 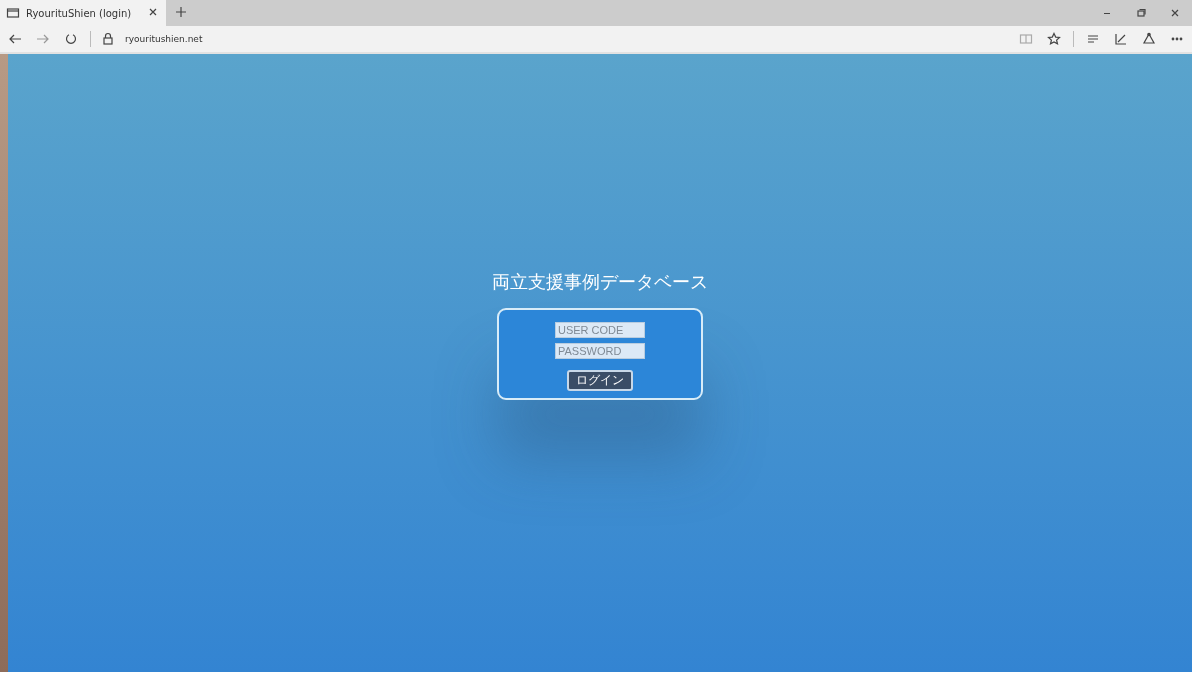 What do you see at coordinates (600, 282) in the screenshot?
I see `page-heading: 両立支援事例データベース` at bounding box center [600, 282].